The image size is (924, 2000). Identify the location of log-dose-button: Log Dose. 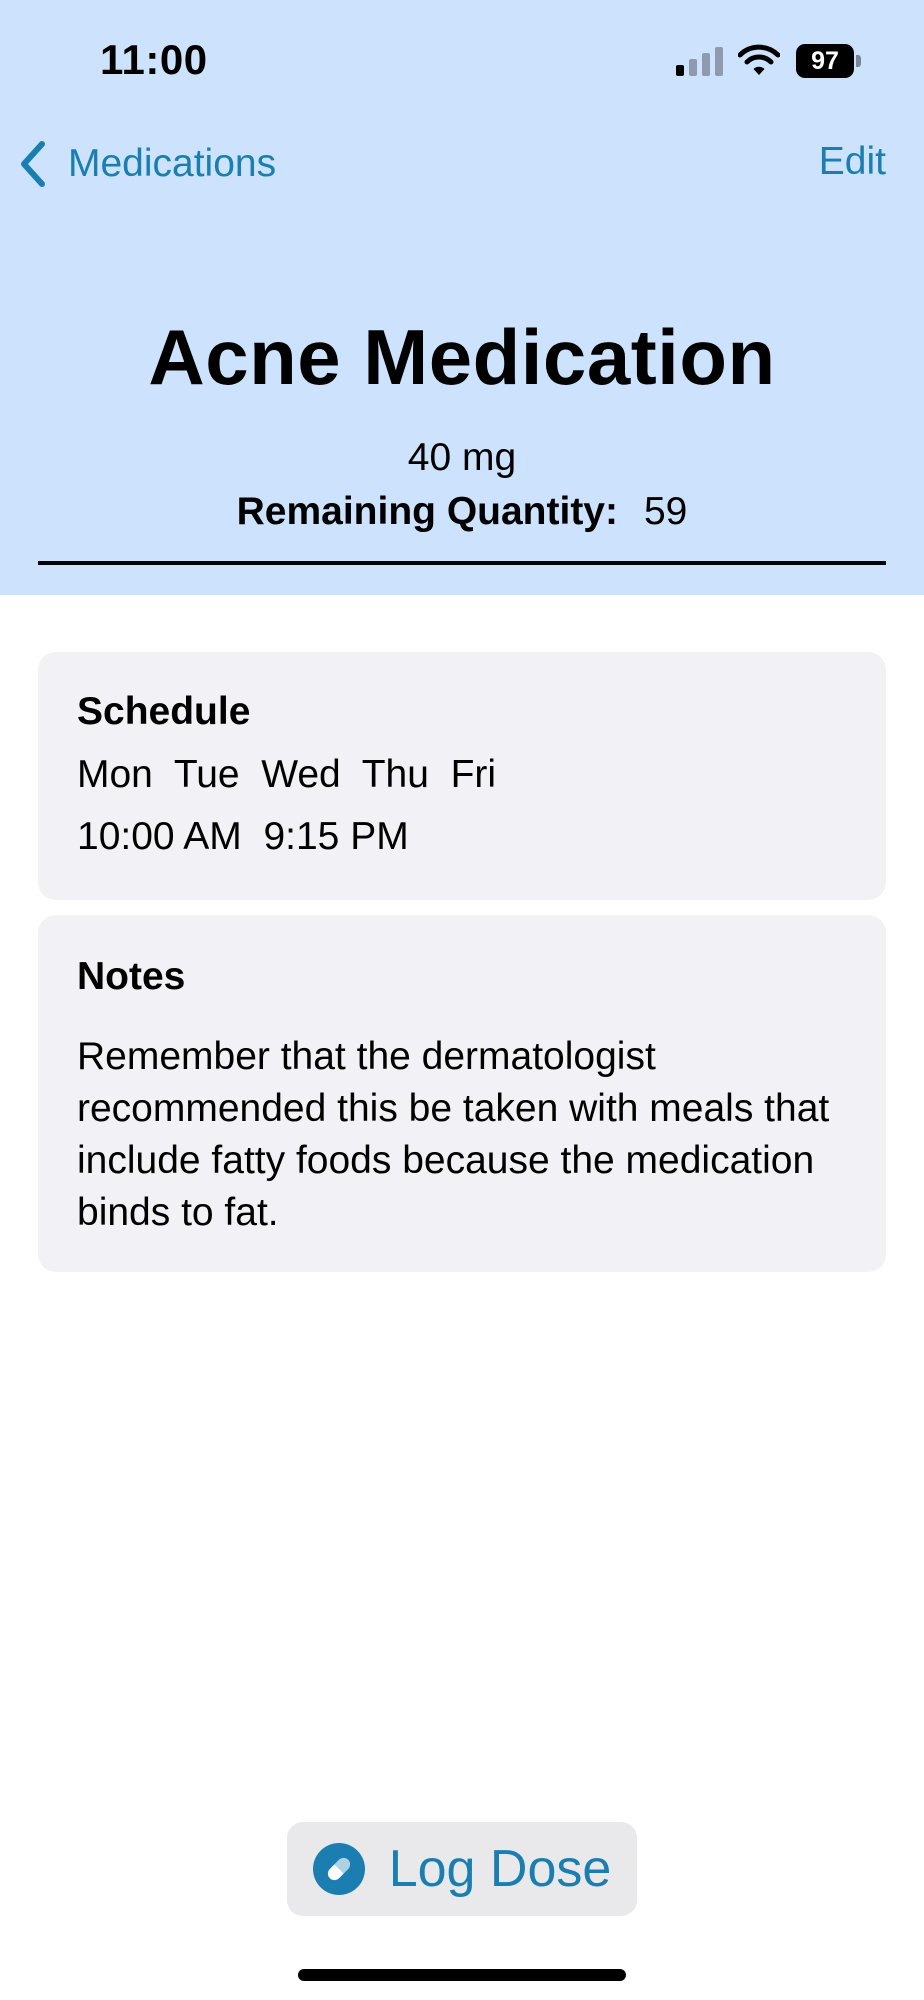
(462, 1869).